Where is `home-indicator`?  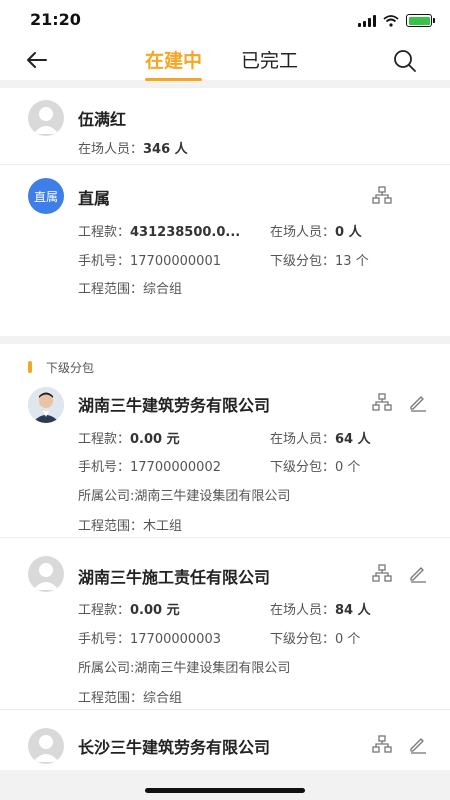
home-indicator is located at coordinates (225, 790).